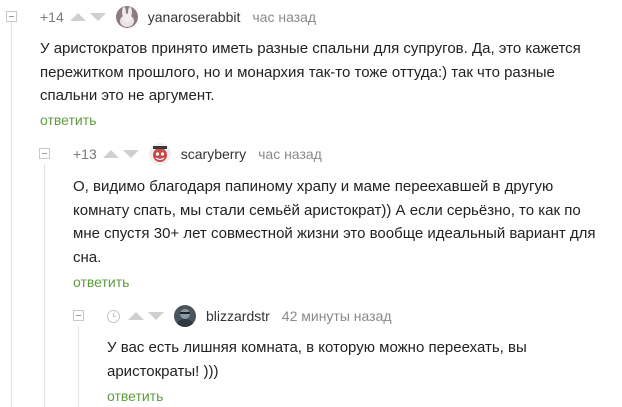 The height and width of the screenshot is (407, 622). I want to click on comment-header: blizzardstr 42 минуты назад, so click(249, 316).